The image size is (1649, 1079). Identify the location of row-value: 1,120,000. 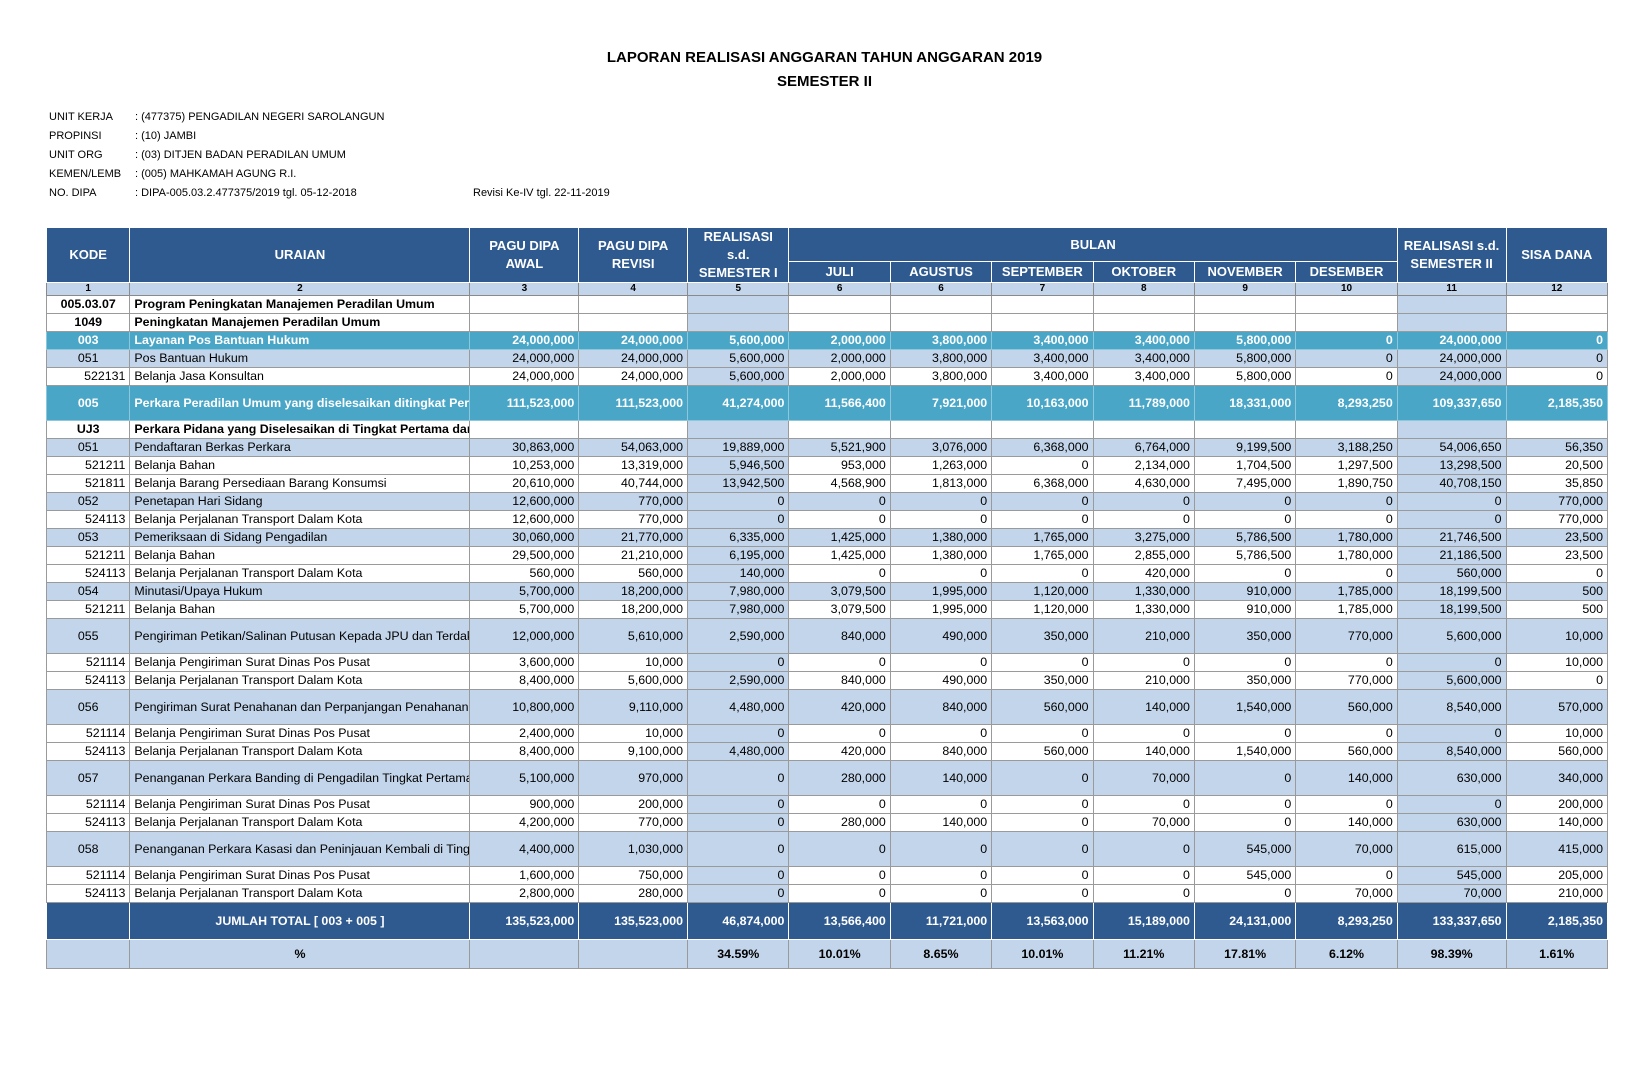
(1042, 591).